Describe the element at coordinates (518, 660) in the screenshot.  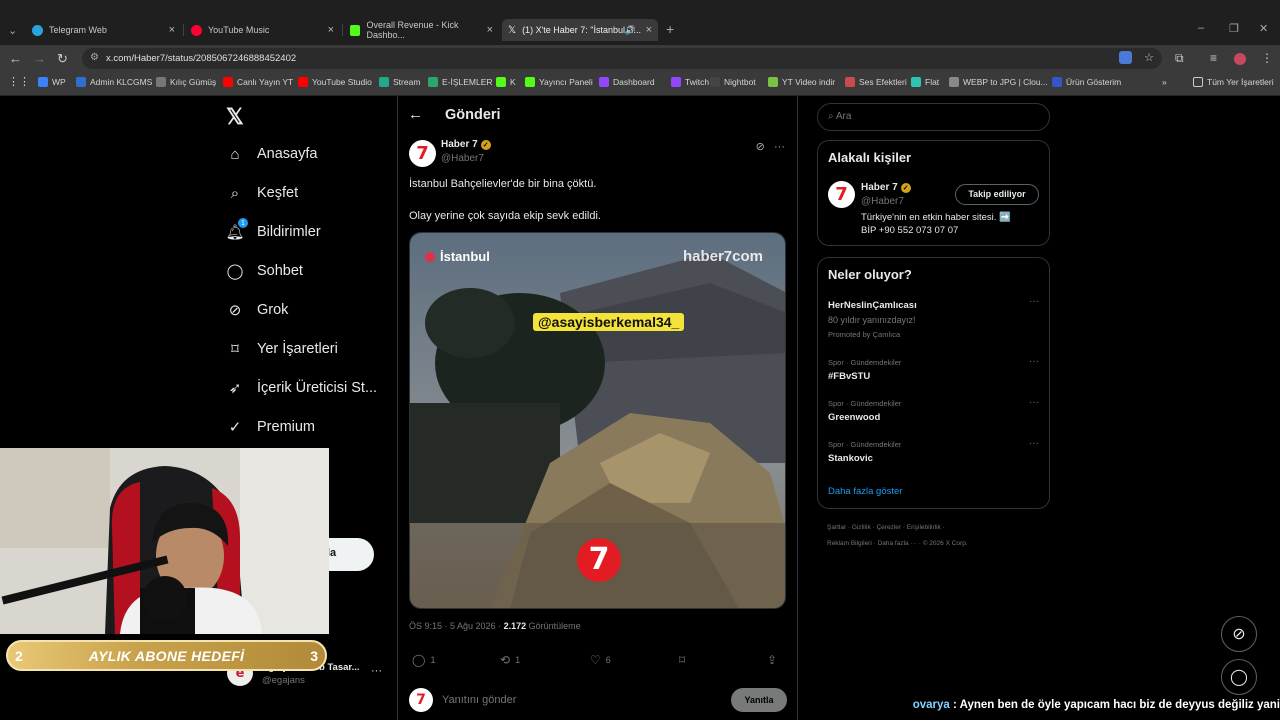
I see `repost-count: 1` at that location.